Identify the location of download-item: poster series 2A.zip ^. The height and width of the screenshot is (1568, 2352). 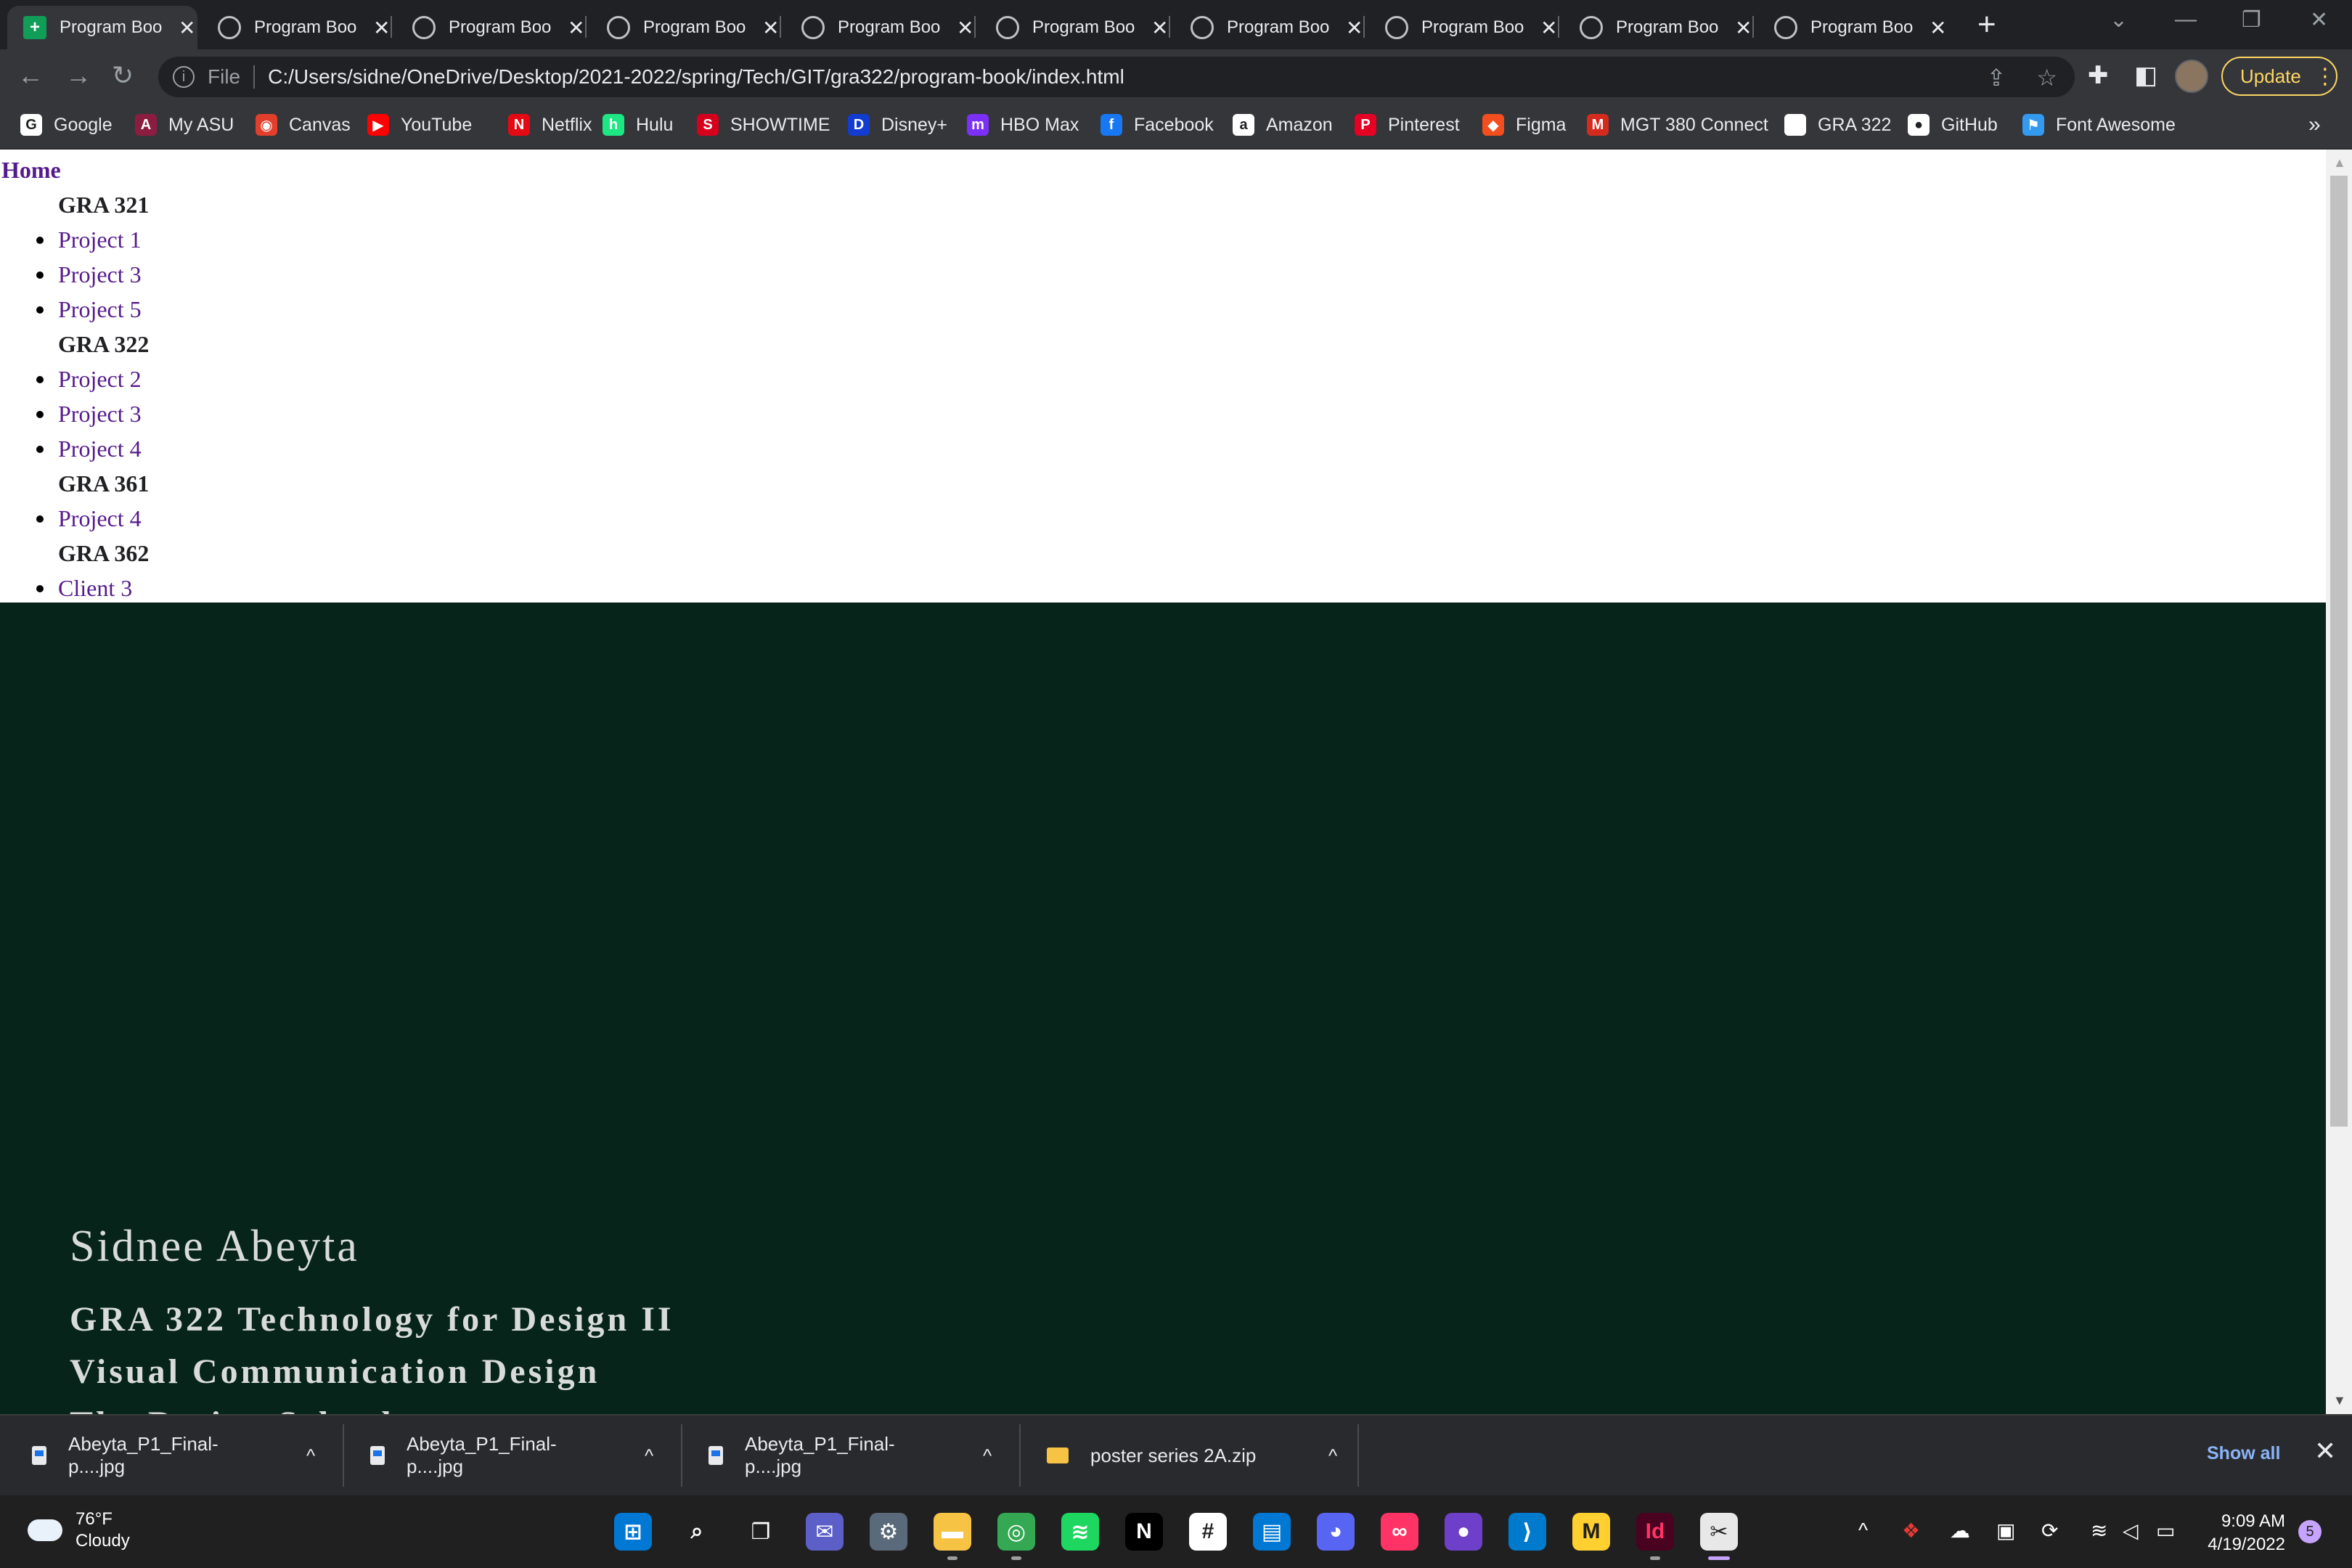
(1192, 1456).